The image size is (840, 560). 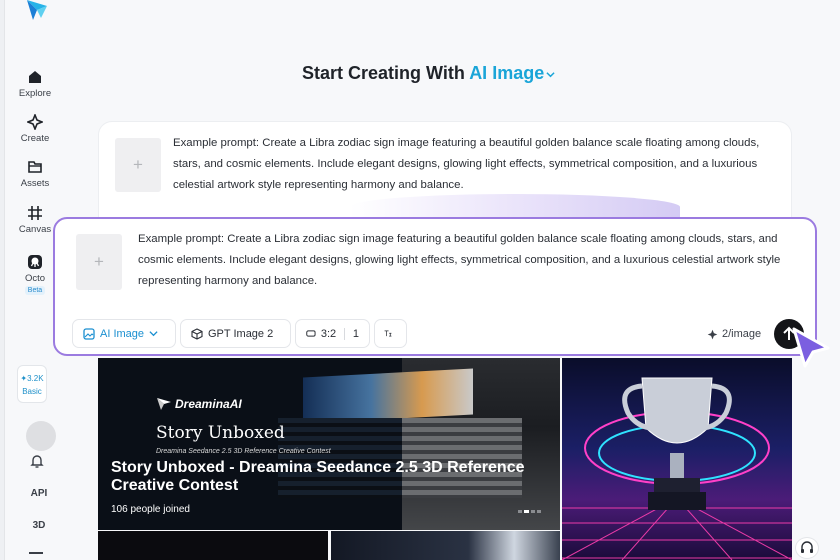 I want to click on credits-amount: 3.2K, so click(x=35, y=378).